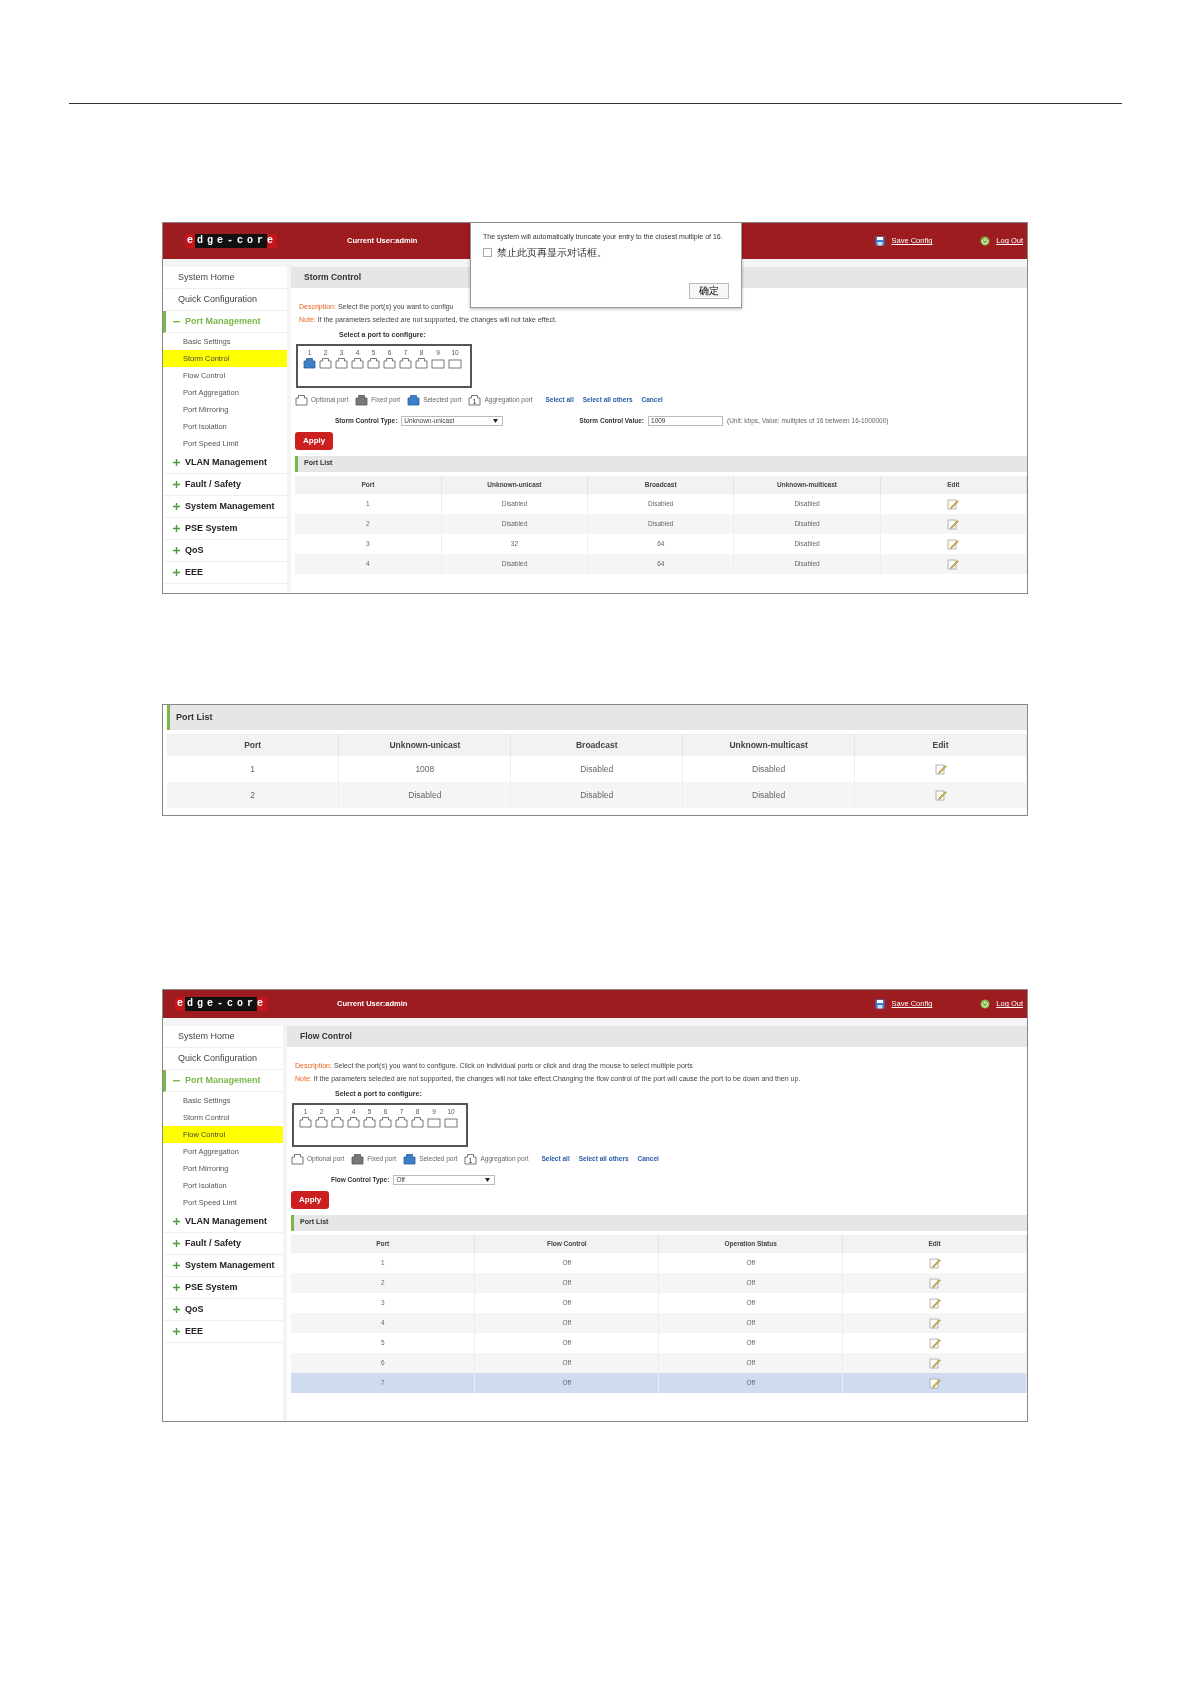 Image resolution: width=1191 pixels, height=1684 pixels. Describe the element at coordinates (253, 745) in the screenshot. I see `column-header: Port` at that location.